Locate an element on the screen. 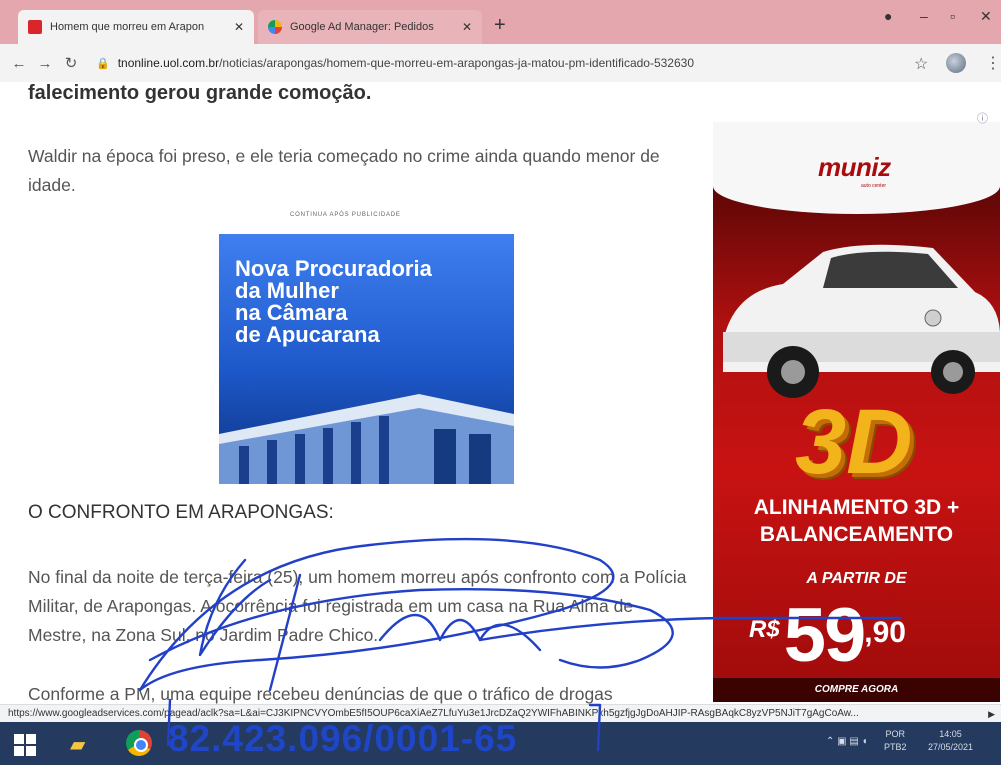 The image size is (1001, 765). system-tray-icons: ⌃ ▣ ▤ ◖ is located at coordinates (847, 741).